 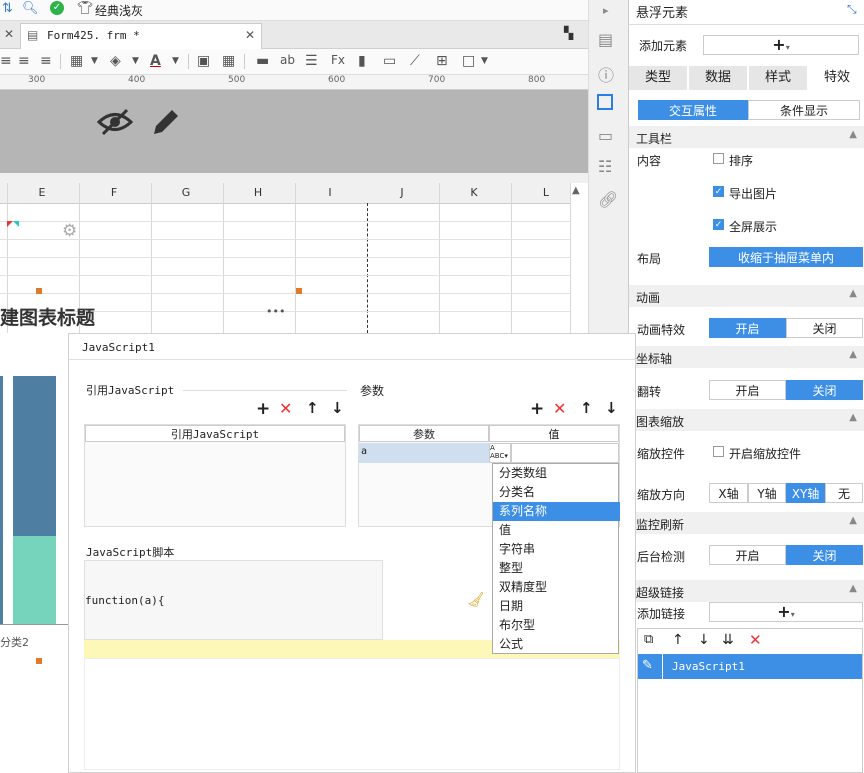 What do you see at coordinates (718, 451) in the screenshot?
I see `zoom-control-checkbox` at bounding box center [718, 451].